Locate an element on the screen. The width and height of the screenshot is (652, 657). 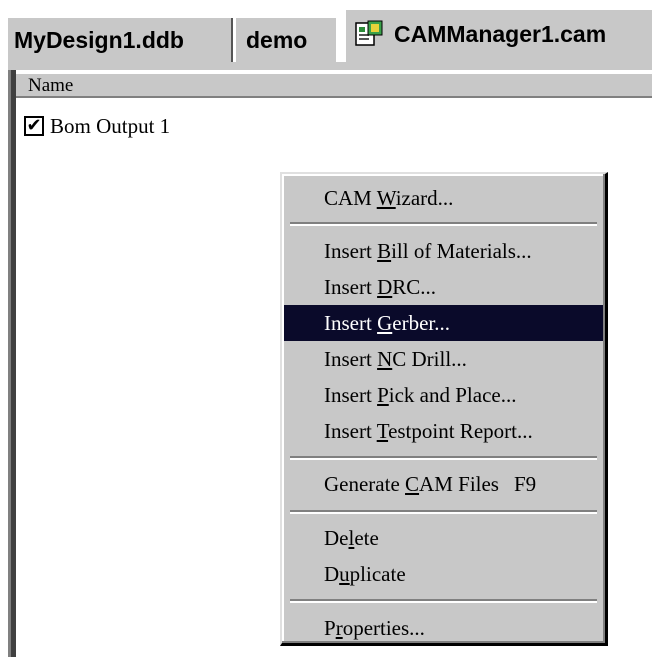
menu-item-mnemonic: u is located at coordinates (344, 574).